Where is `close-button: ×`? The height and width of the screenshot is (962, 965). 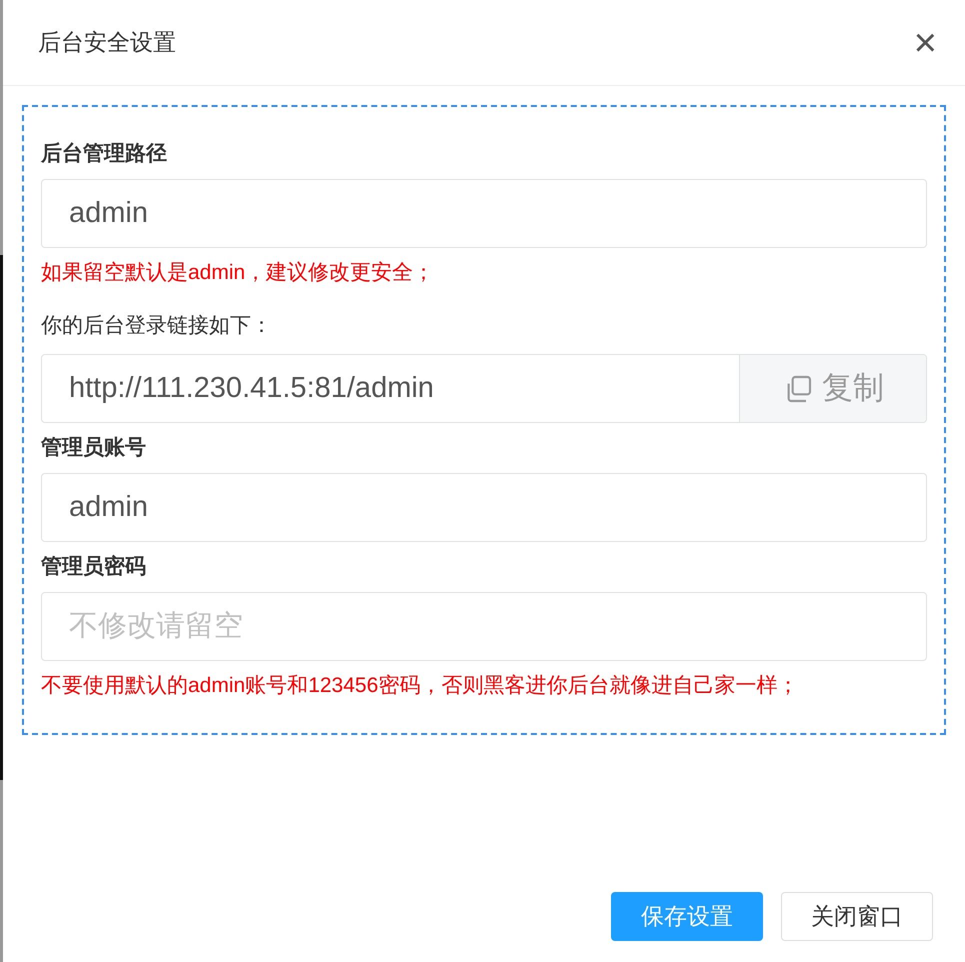
close-button: × is located at coordinates (925, 42).